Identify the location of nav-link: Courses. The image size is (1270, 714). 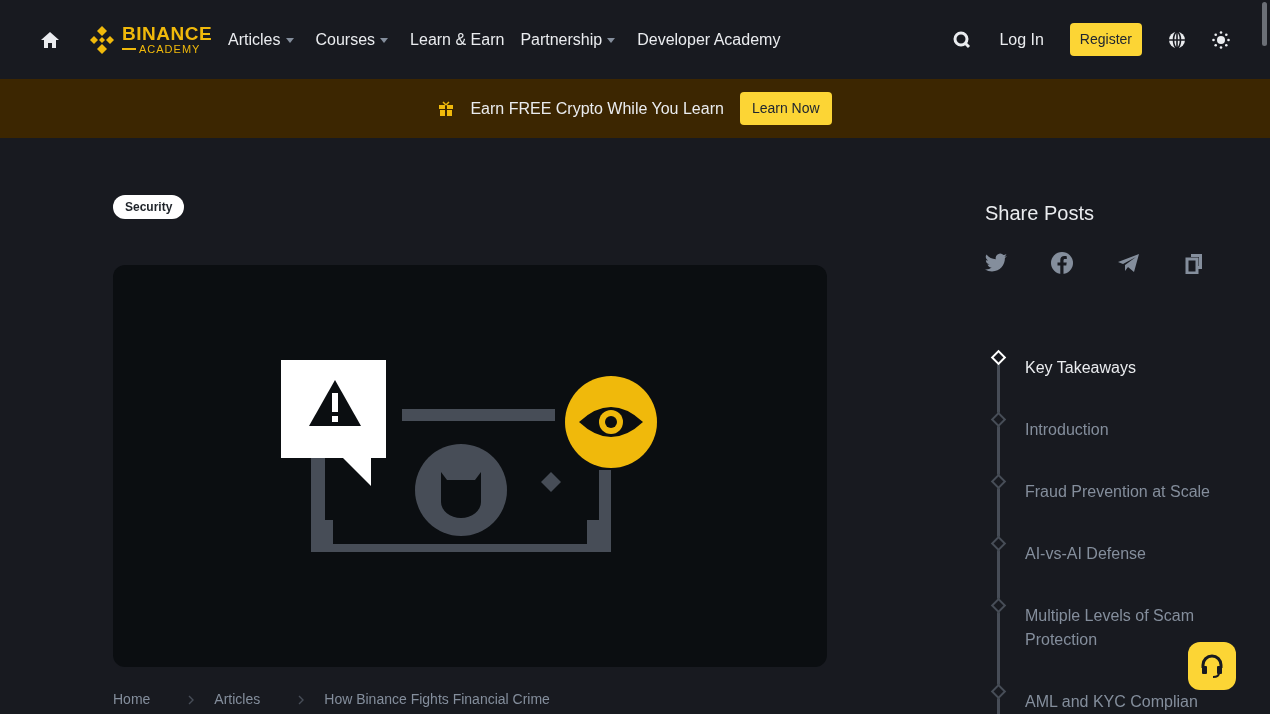
(352, 39).